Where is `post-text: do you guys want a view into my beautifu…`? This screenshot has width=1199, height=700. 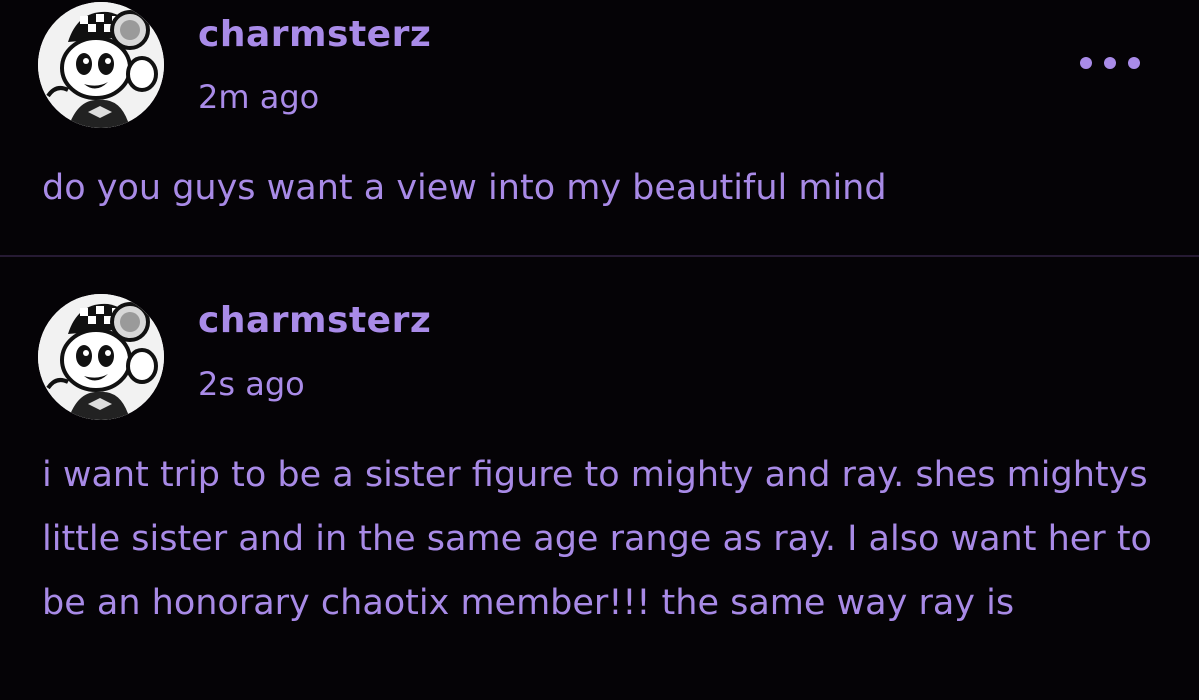 post-text: do you guys want a view into my beautifu… is located at coordinates (464, 188).